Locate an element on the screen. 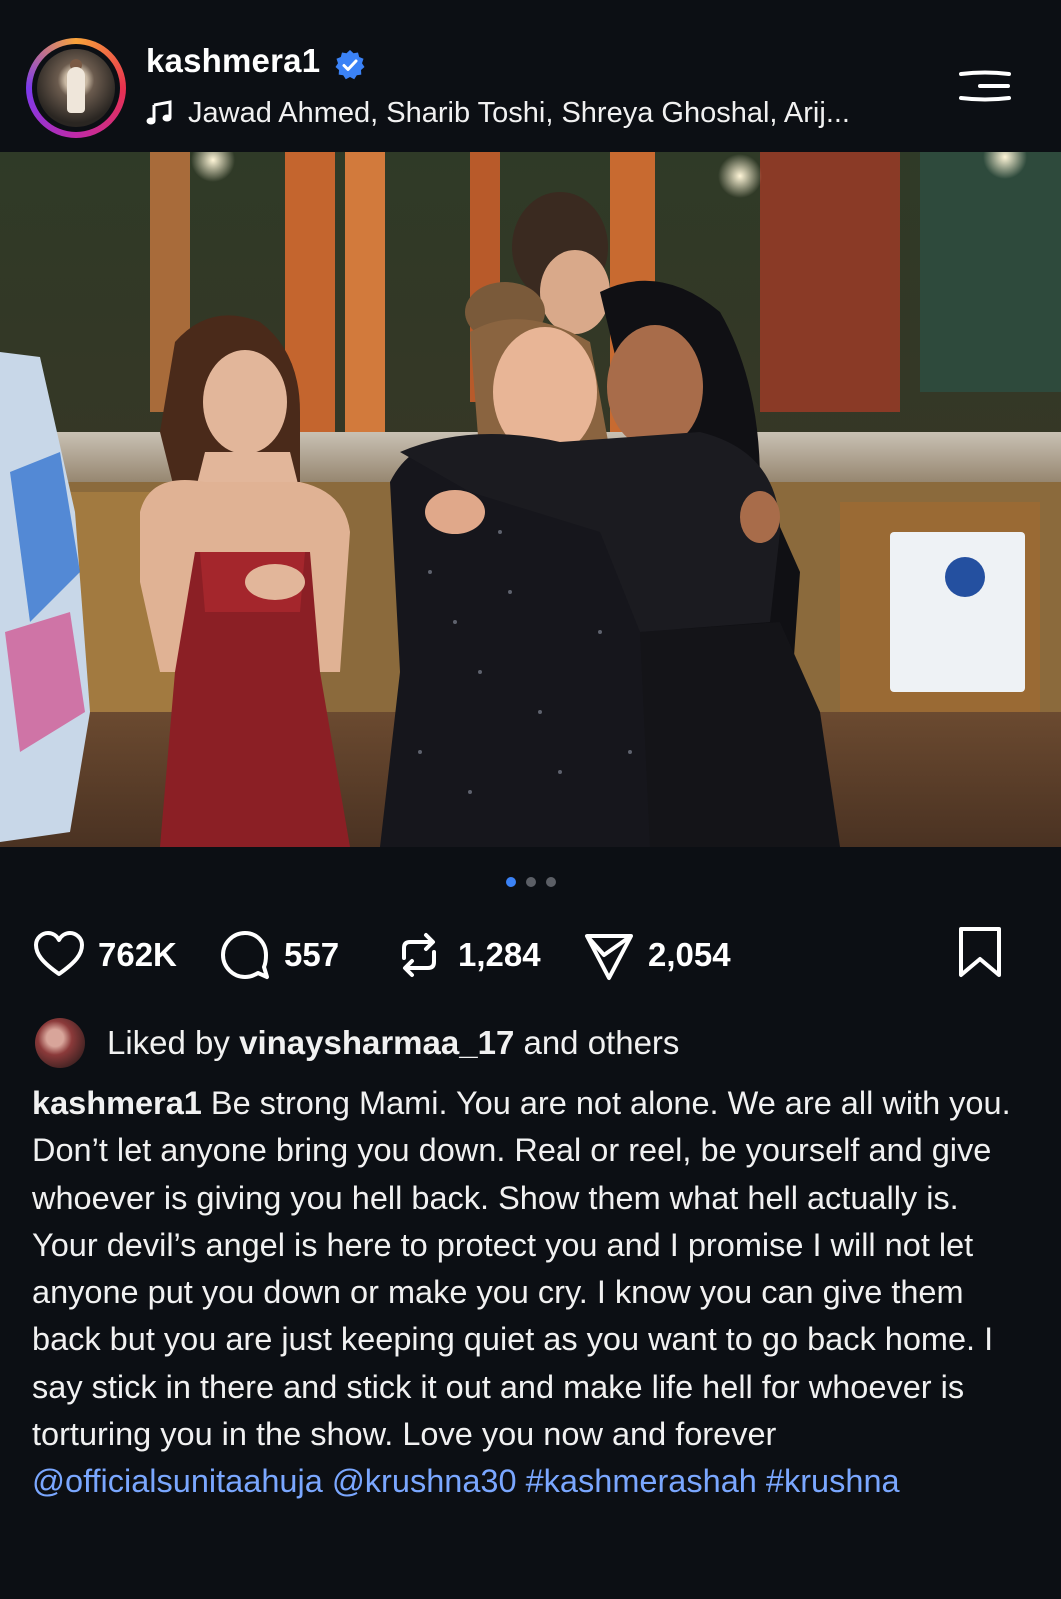 This screenshot has width=1061, height=1599. music-note-icon is located at coordinates (159, 112).